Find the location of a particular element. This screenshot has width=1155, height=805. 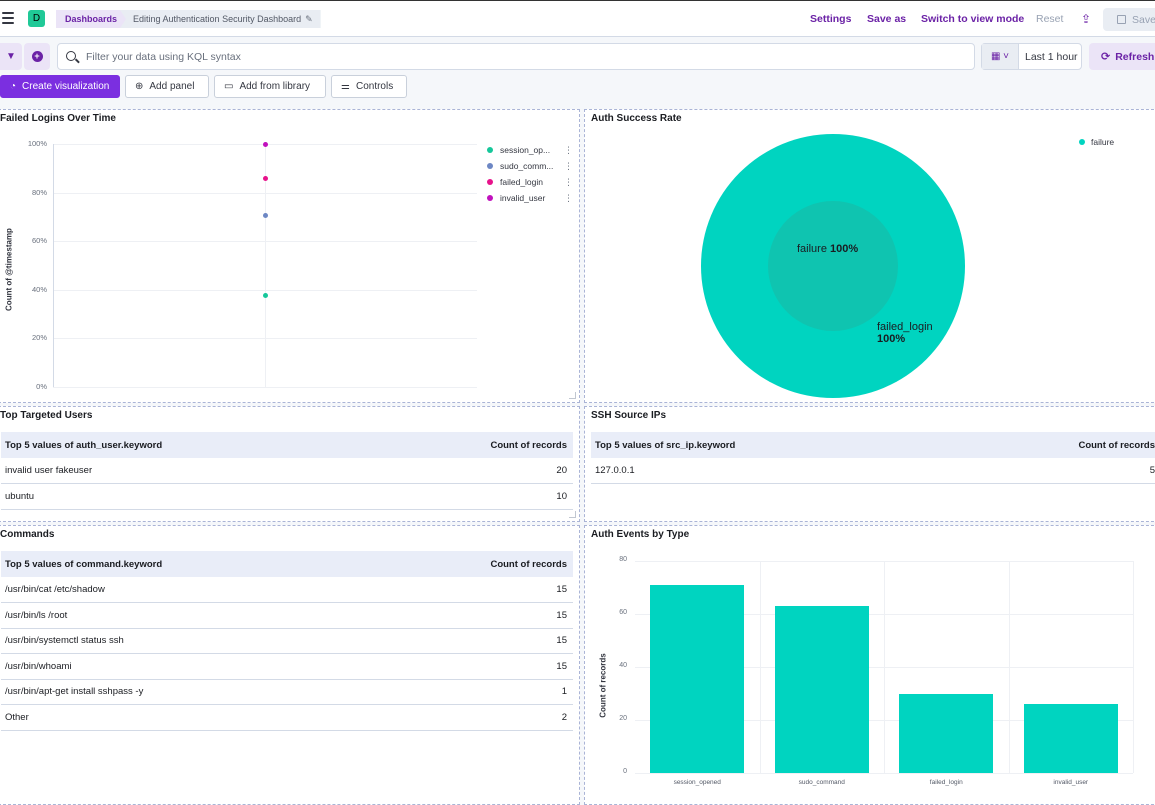

table-row: /usr/bin/systemctl status ssh 15 is located at coordinates (287, 641).